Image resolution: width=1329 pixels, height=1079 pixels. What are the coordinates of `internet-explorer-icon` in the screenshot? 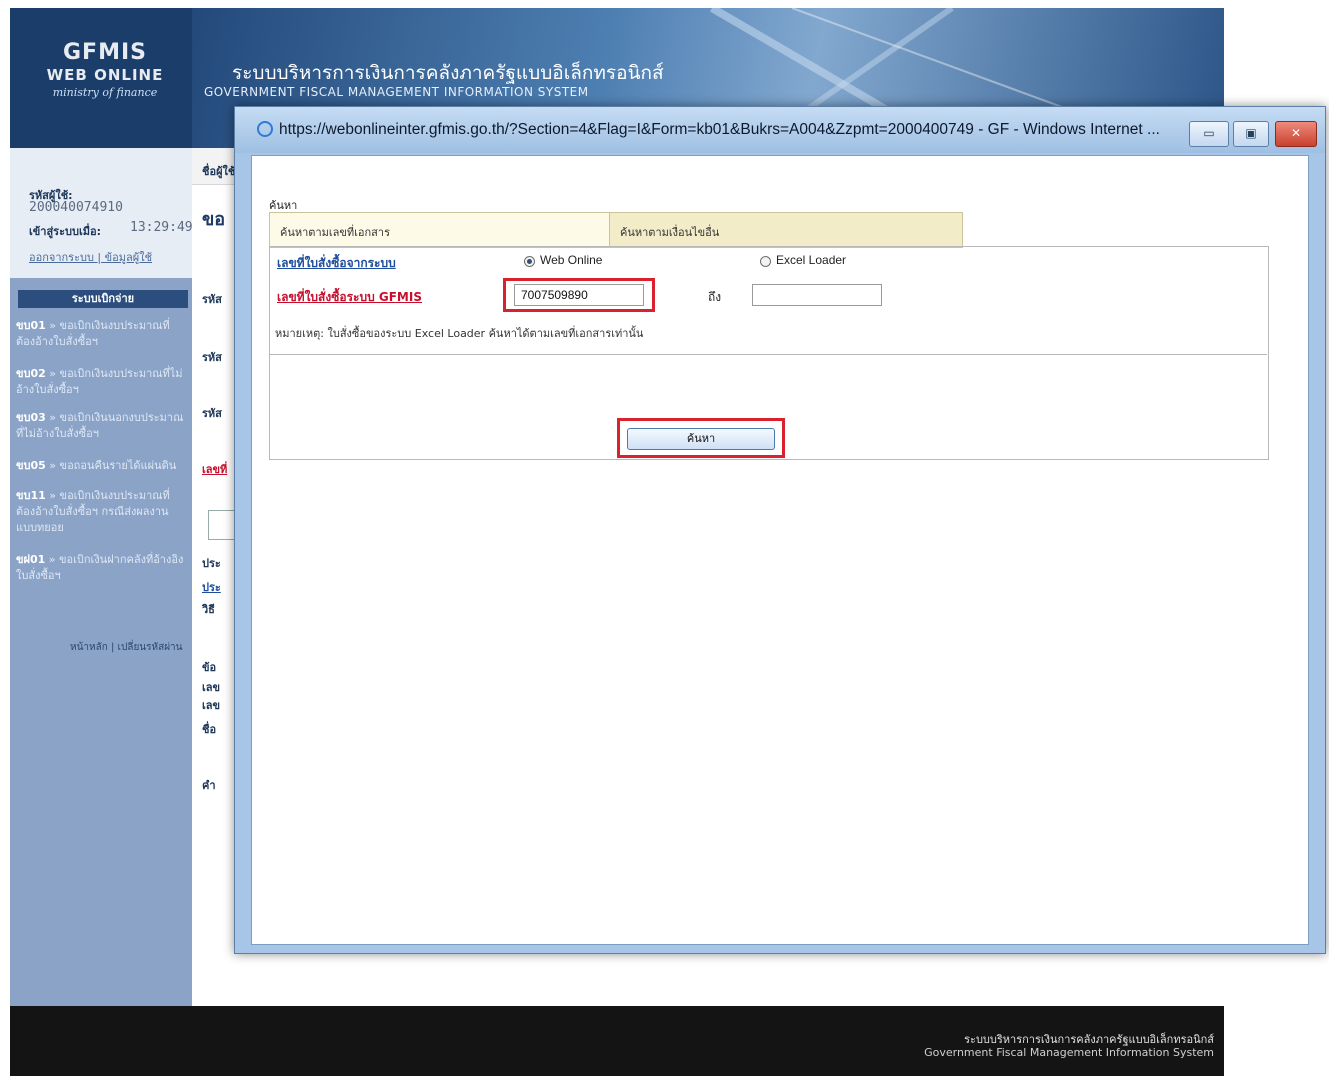 It's located at (265, 129).